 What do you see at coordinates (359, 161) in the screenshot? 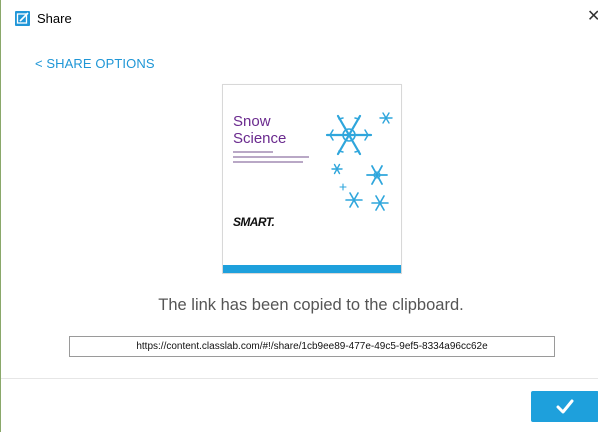
I see `snowflake-illustration` at bounding box center [359, 161].